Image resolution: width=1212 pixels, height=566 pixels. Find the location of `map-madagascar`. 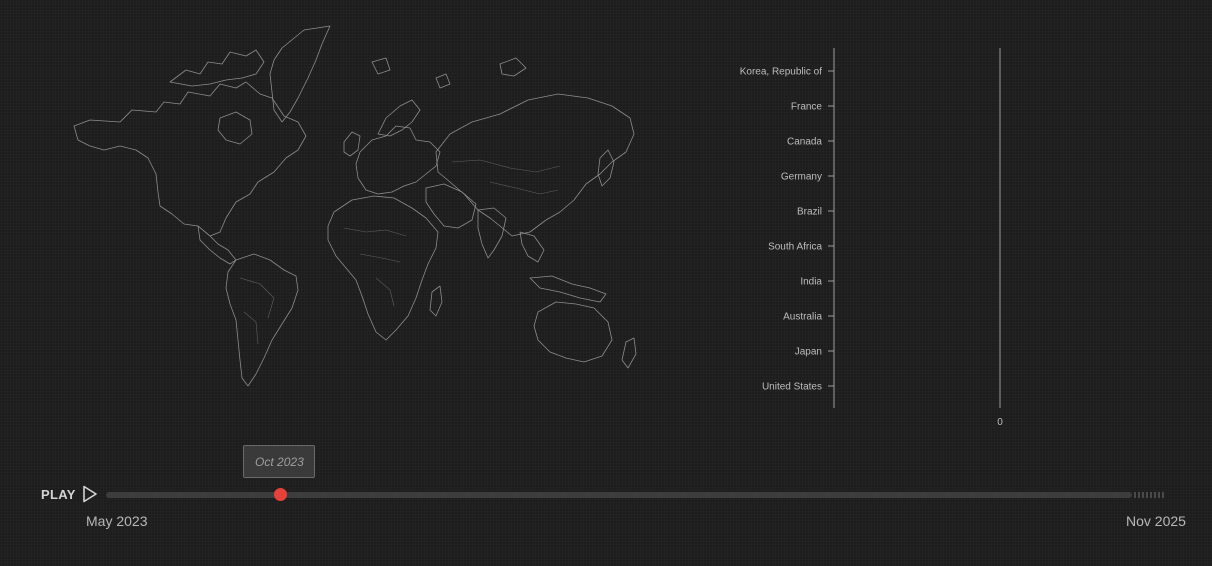

map-madagascar is located at coordinates (436, 301).